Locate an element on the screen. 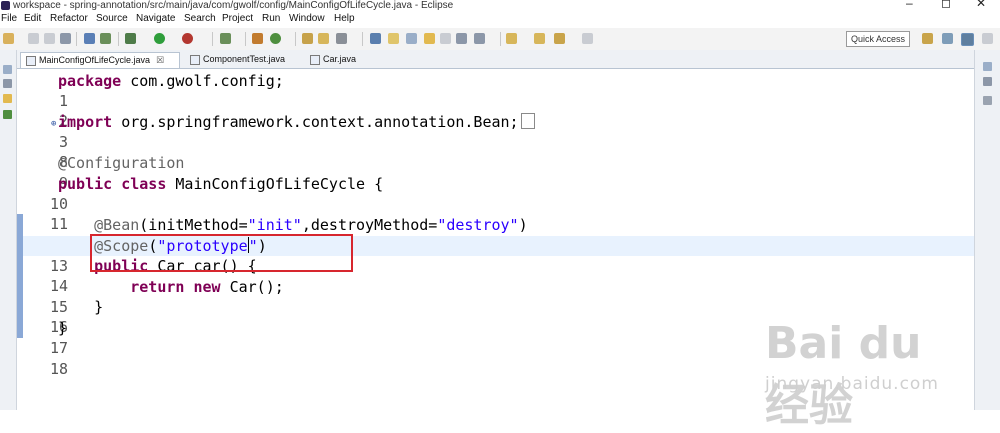 The width and height of the screenshot is (1000, 433). code-line: 18 is located at coordinates (59, 369).